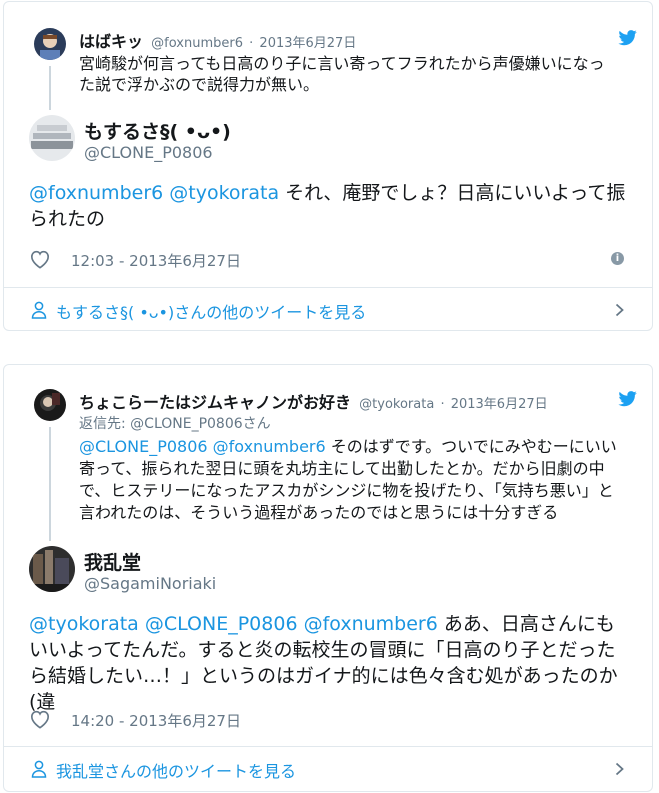 This screenshot has width=659, height=793. What do you see at coordinates (112, 561) in the screenshot?
I see `author-display-name: 我乱堂` at bounding box center [112, 561].